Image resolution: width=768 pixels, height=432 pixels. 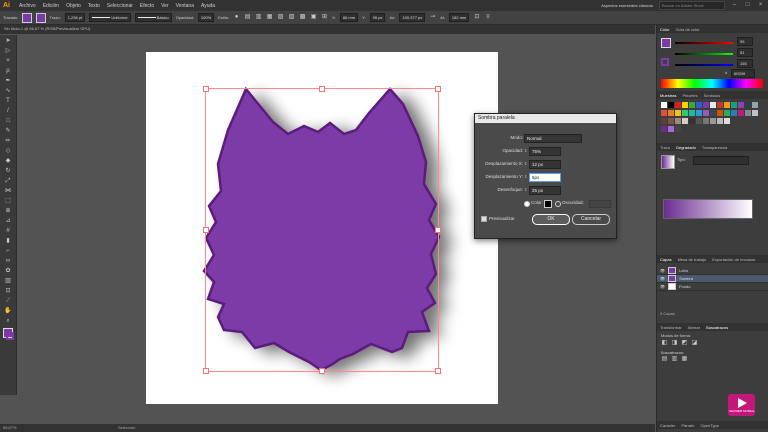 What do you see at coordinates (8, 171) in the screenshot?
I see `rotate-tool-icon: ↻` at bounding box center [8, 171].